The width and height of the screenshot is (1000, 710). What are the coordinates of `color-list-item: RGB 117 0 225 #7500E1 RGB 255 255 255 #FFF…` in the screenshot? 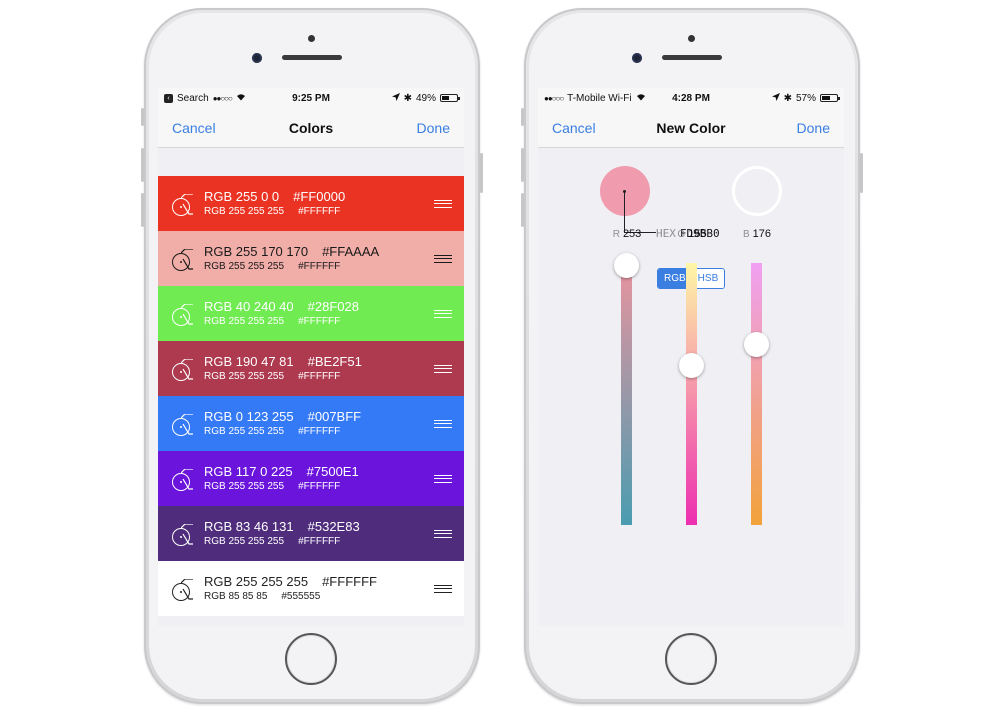 It's located at (311, 478).